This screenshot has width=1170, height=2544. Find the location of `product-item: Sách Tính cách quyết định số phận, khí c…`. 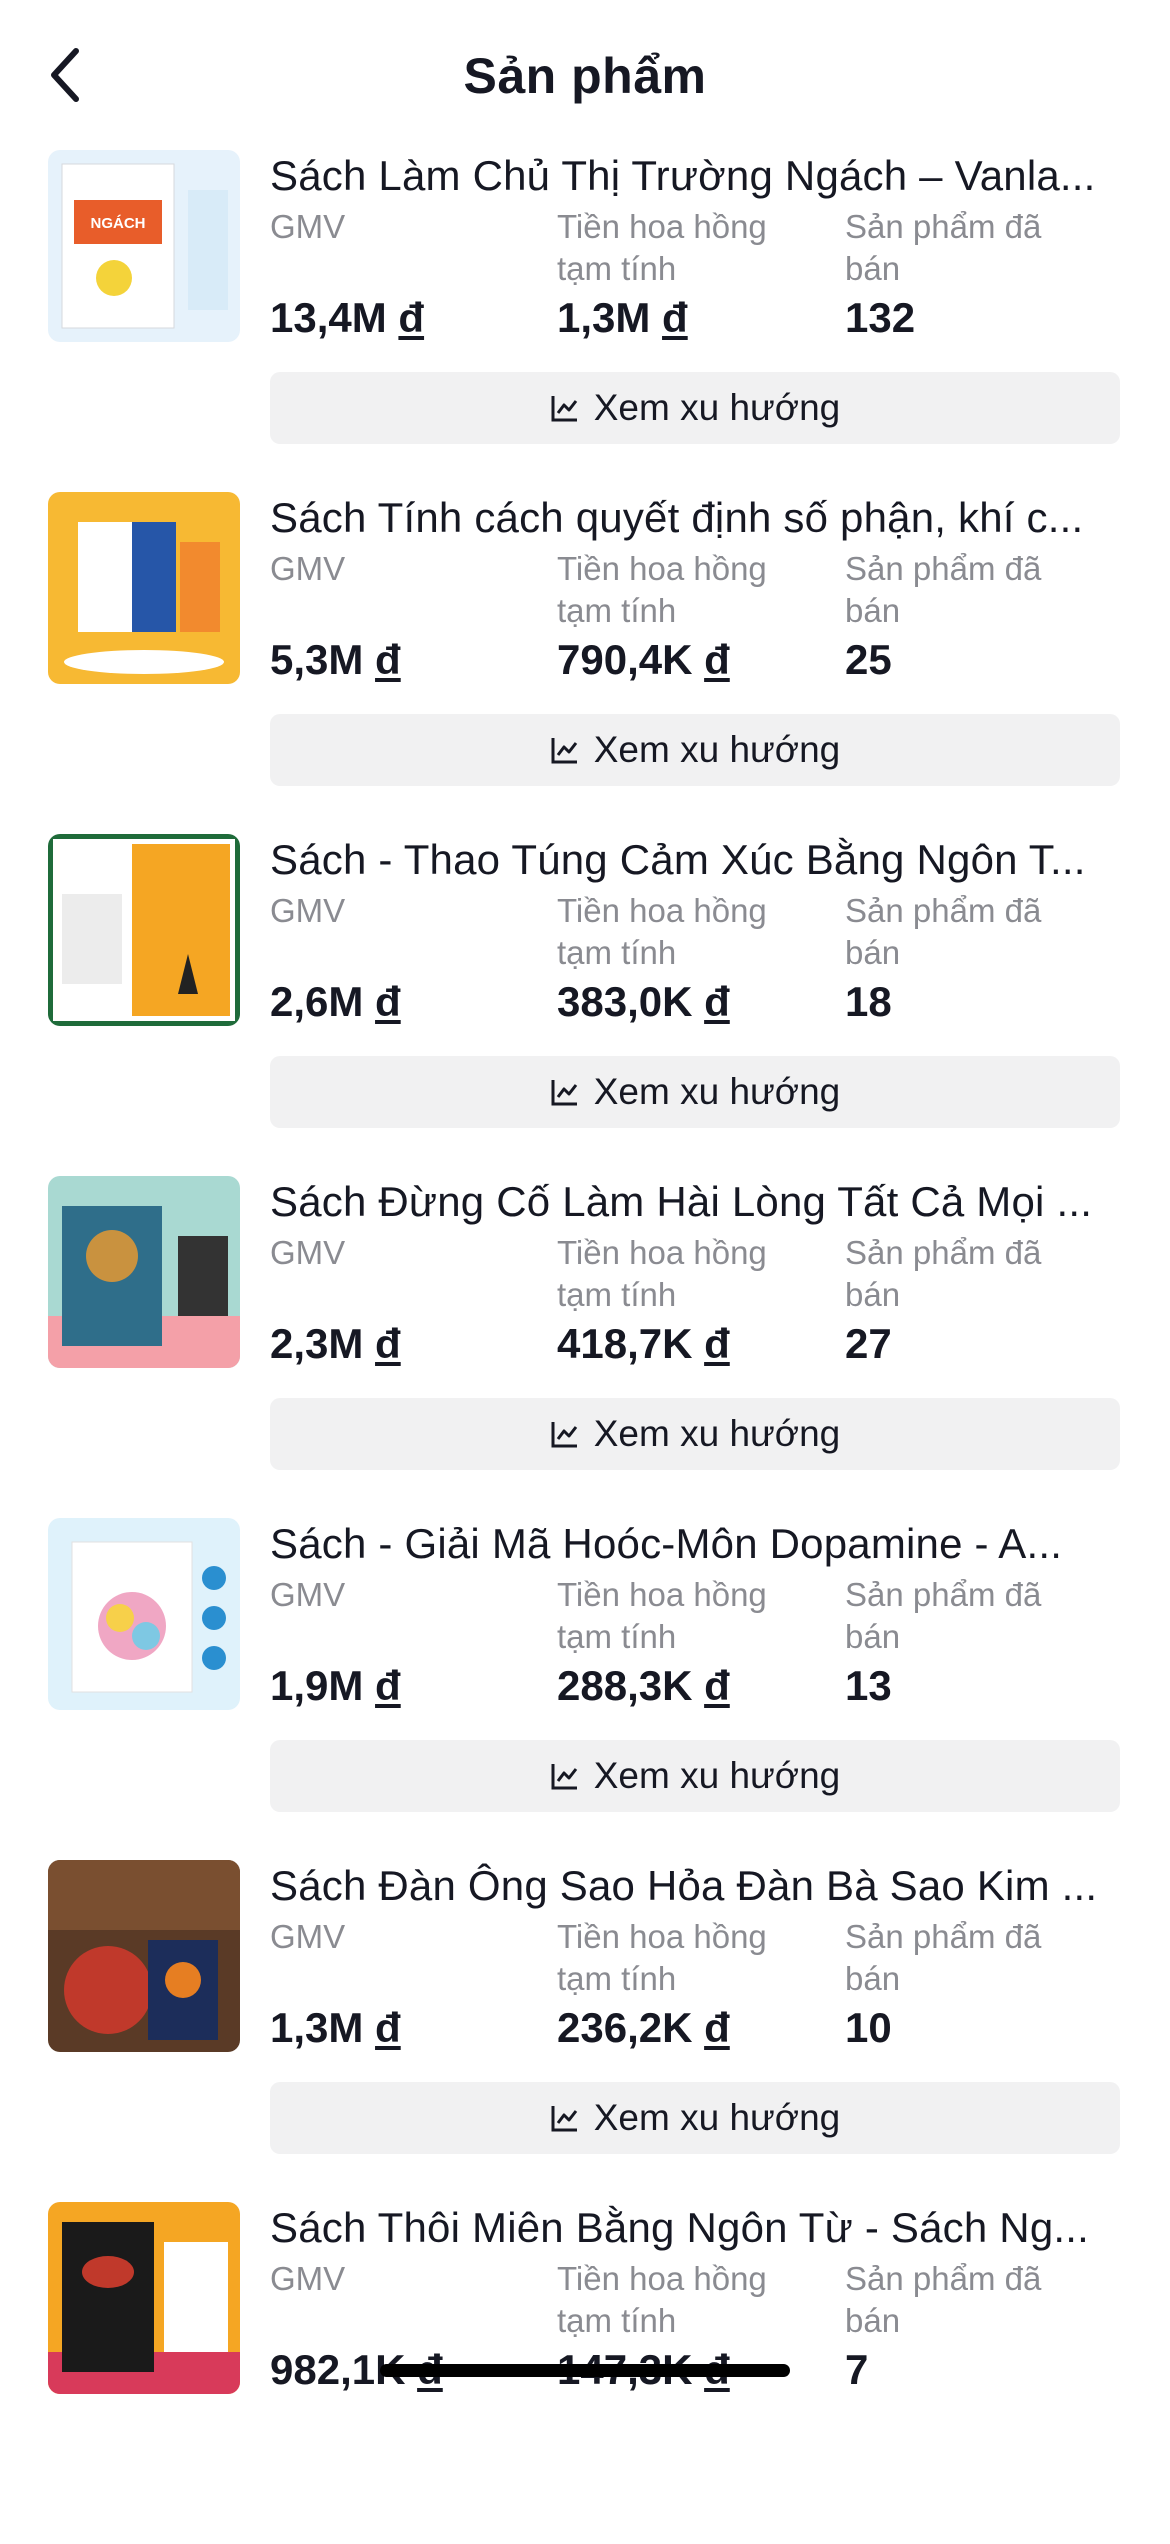

product-item: Sách Tính cách quyết định số phận, khí c… is located at coordinates (585, 663).